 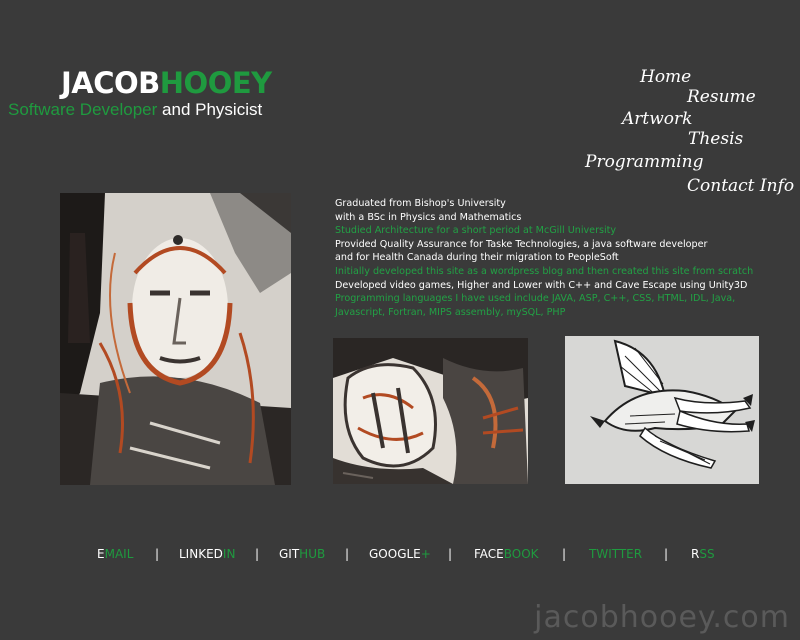 What do you see at coordinates (662, 617) in the screenshot?
I see `site-watermark: jacobhooey.com` at bounding box center [662, 617].